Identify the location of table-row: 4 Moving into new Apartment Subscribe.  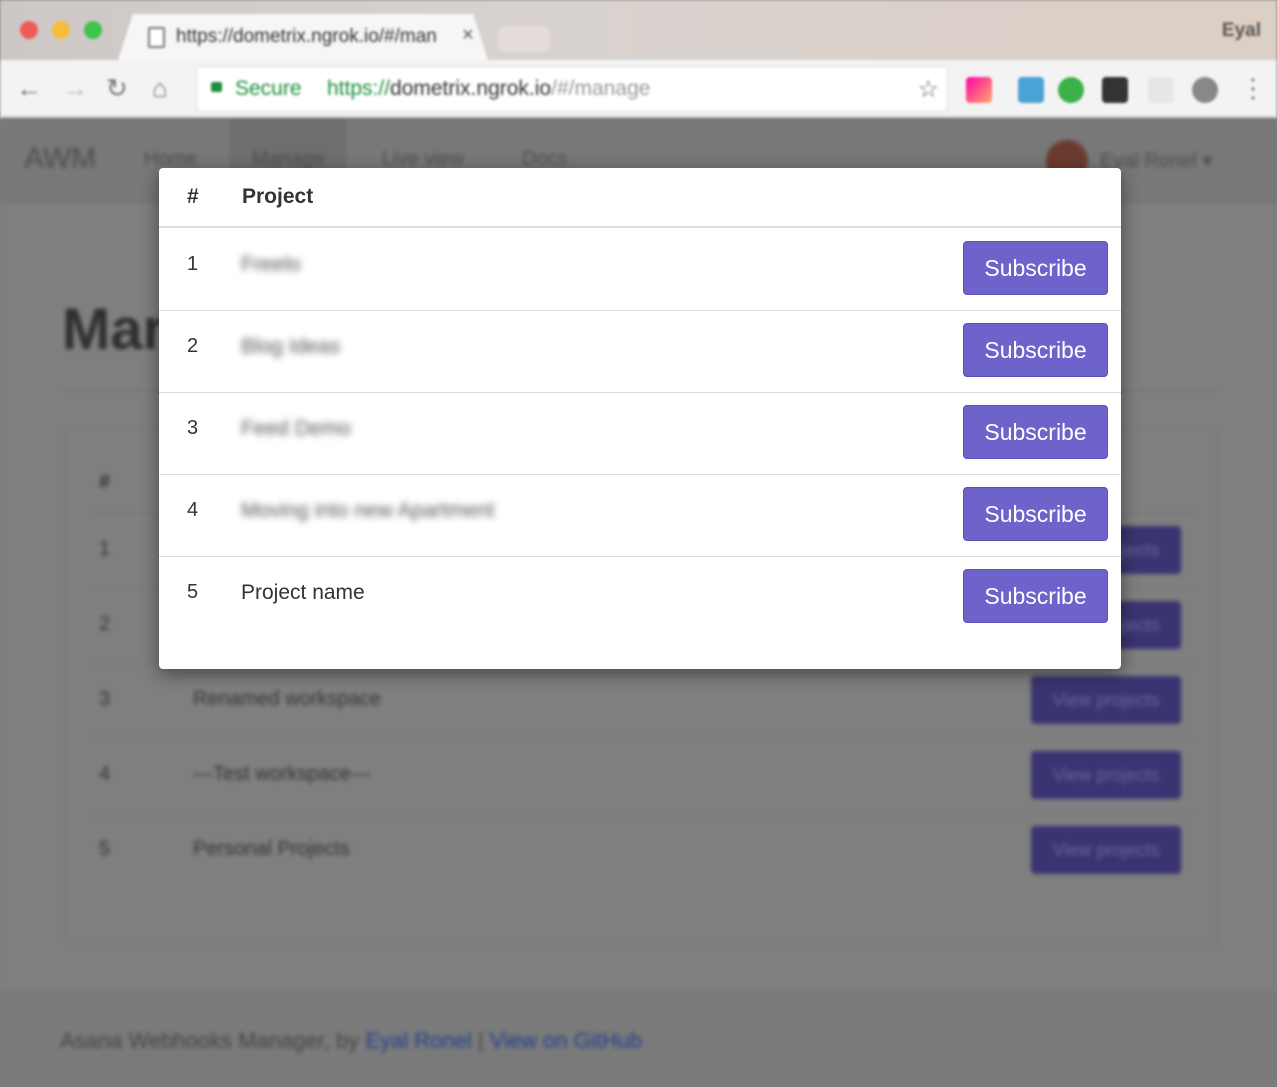
(640, 515).